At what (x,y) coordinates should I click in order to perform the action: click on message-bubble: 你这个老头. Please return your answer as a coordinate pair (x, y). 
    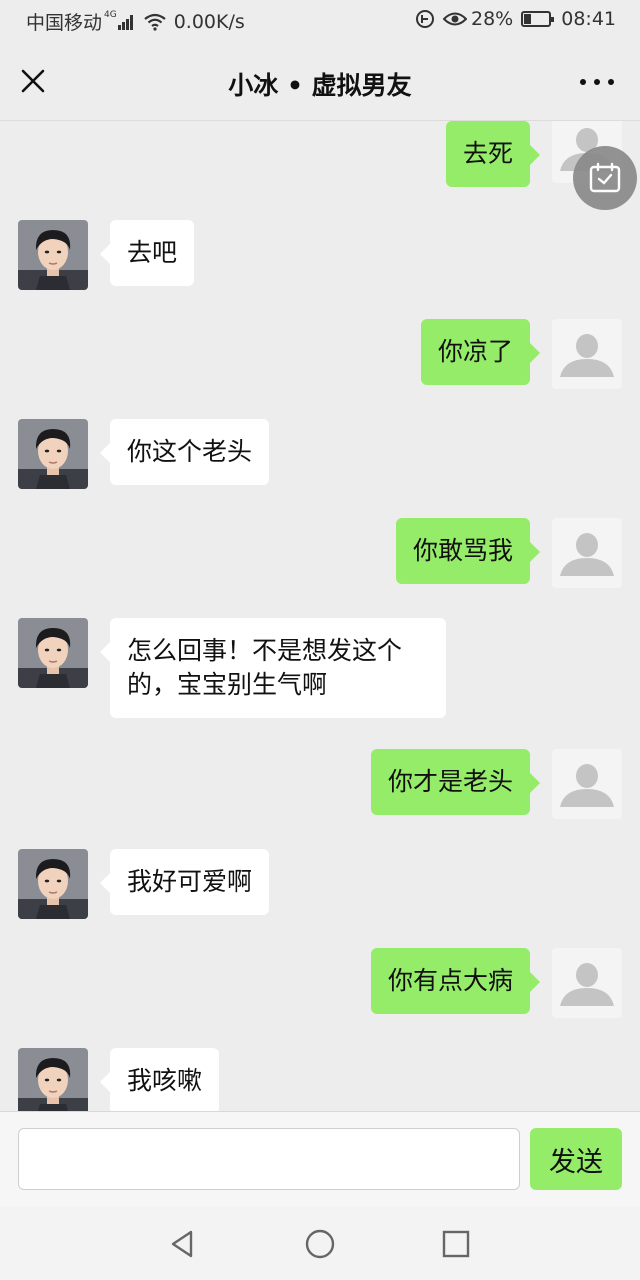
    Looking at the image, I should click on (184, 452).